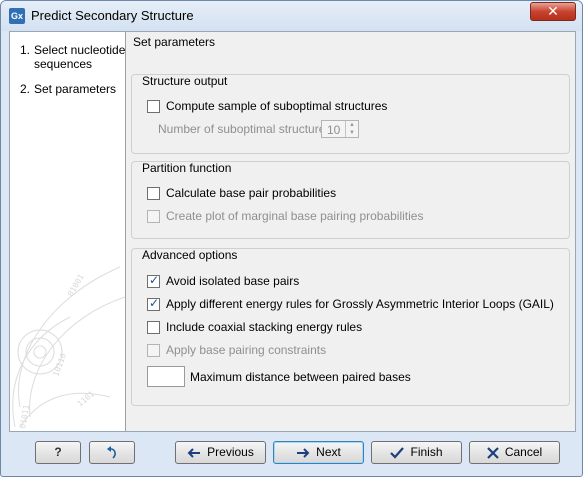 Image resolution: width=583 pixels, height=477 pixels. Describe the element at coordinates (24, 416) in the screenshot. I see `svg-text: 01011` at that location.